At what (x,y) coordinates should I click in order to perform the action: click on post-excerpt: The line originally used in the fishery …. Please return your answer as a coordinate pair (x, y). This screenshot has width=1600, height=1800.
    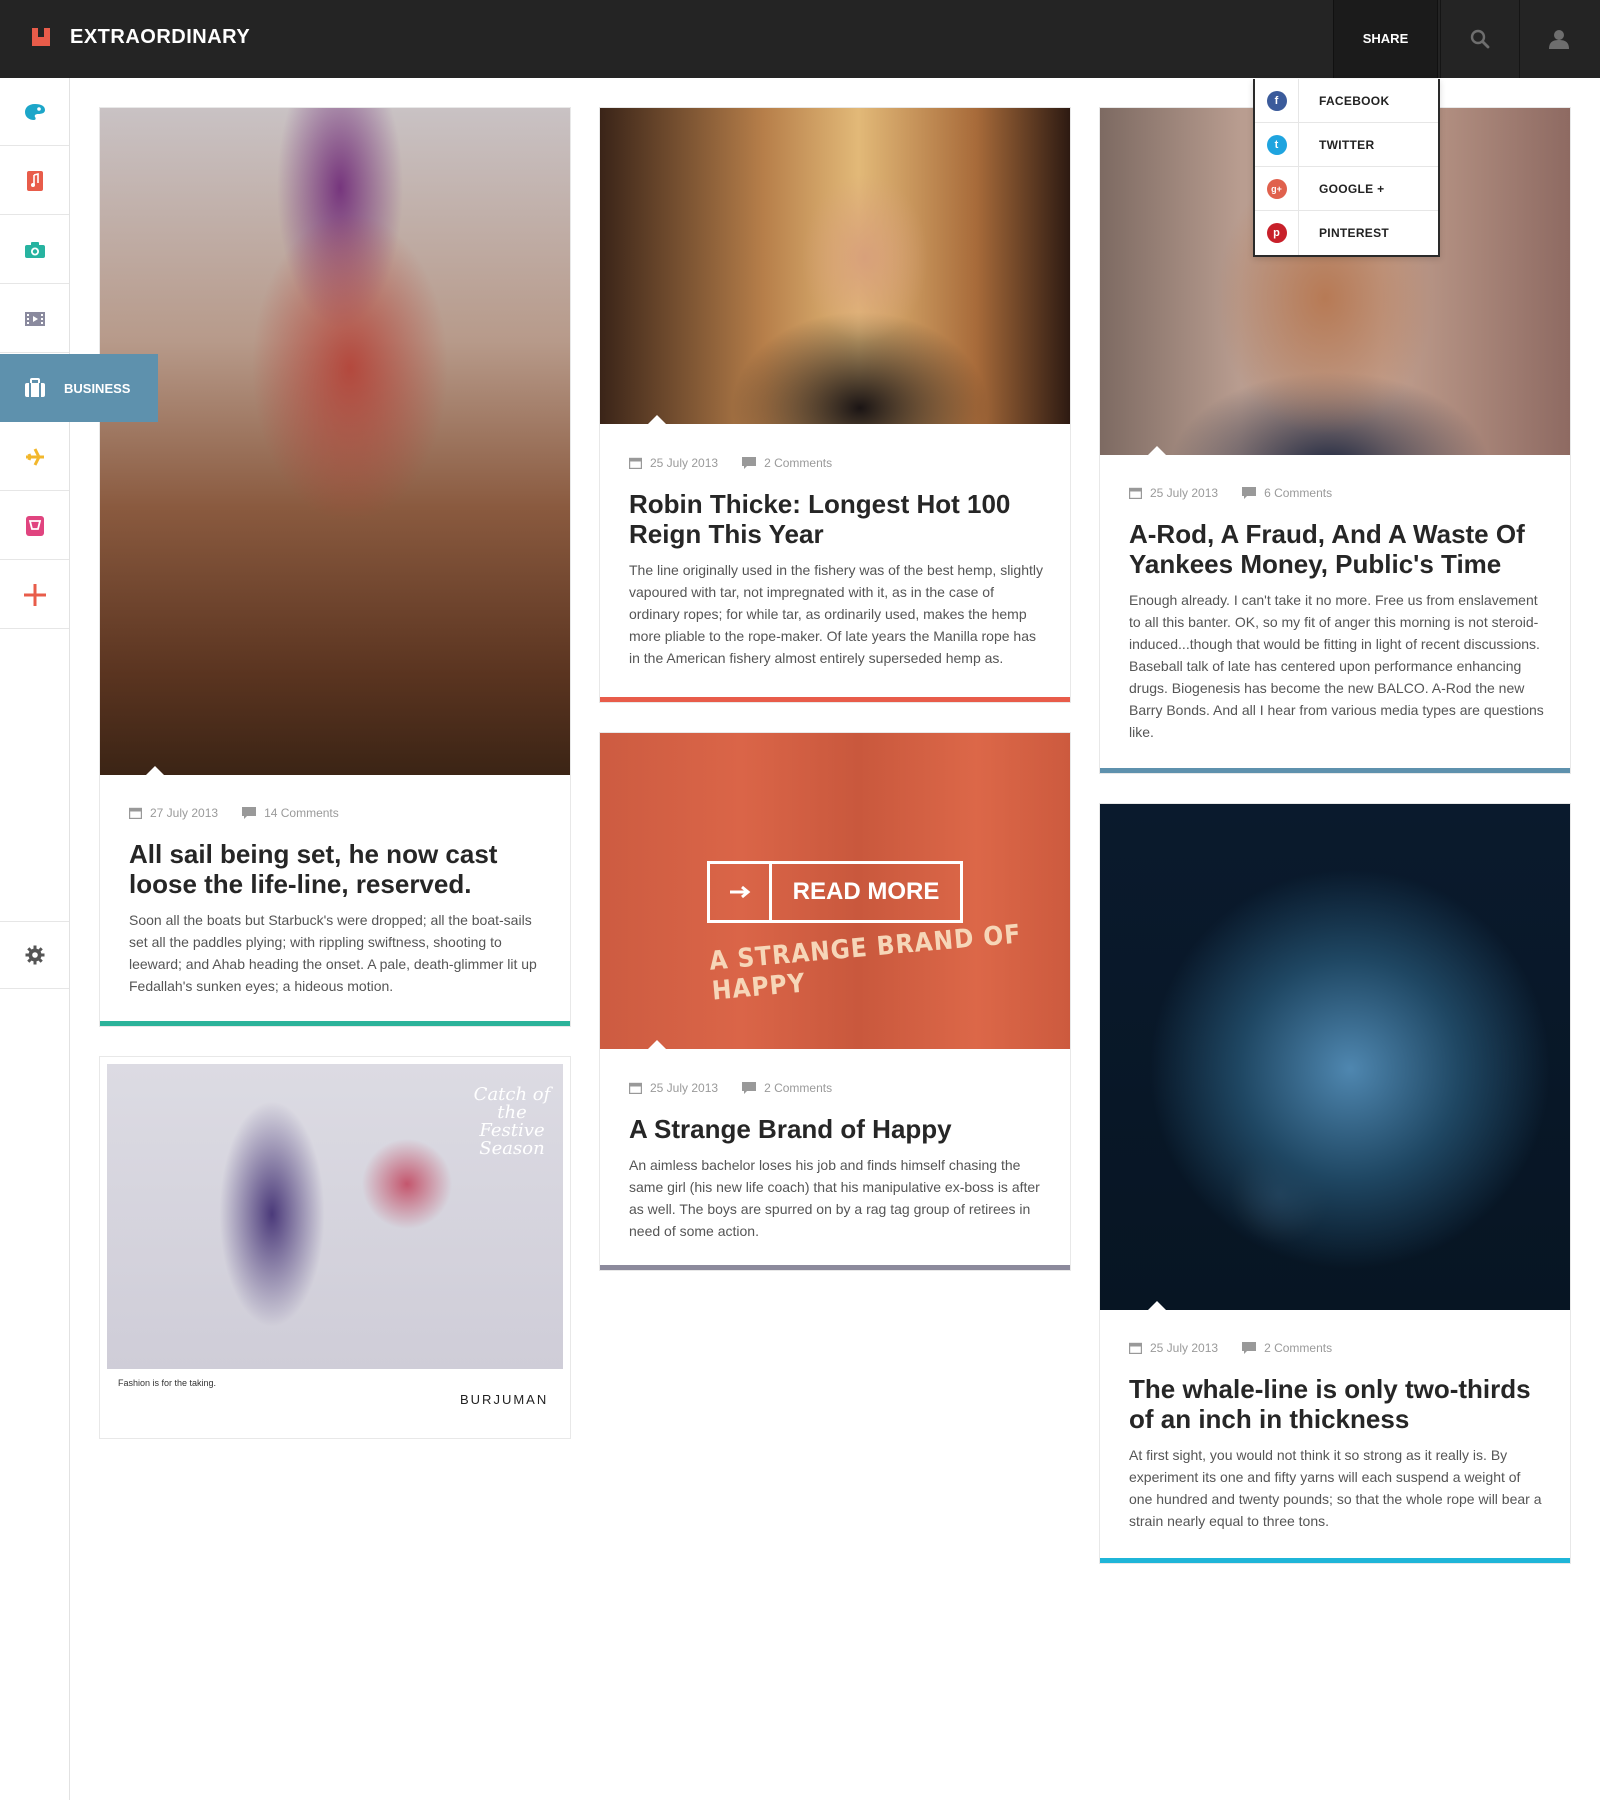
    Looking at the image, I should click on (836, 614).